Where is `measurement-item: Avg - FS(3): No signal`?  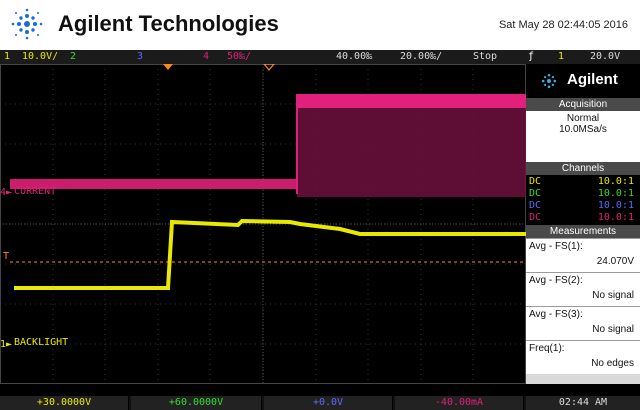
measurement-item: Avg - FS(3): No signal is located at coordinates (583, 323).